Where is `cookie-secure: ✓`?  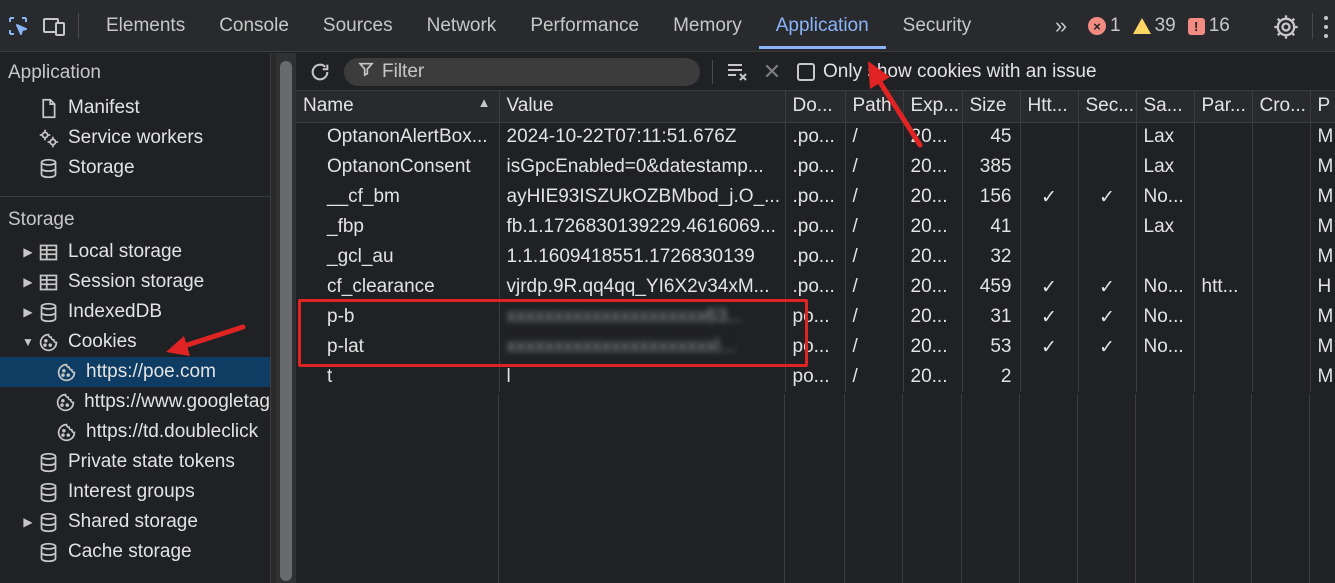 cookie-secure: ✓ is located at coordinates (1107, 347).